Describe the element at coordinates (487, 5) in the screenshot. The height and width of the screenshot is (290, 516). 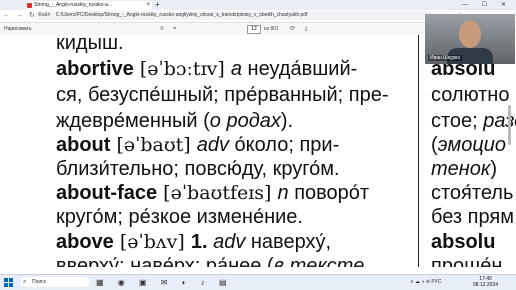
I see `window-controls: — ☐ ✕` at that location.